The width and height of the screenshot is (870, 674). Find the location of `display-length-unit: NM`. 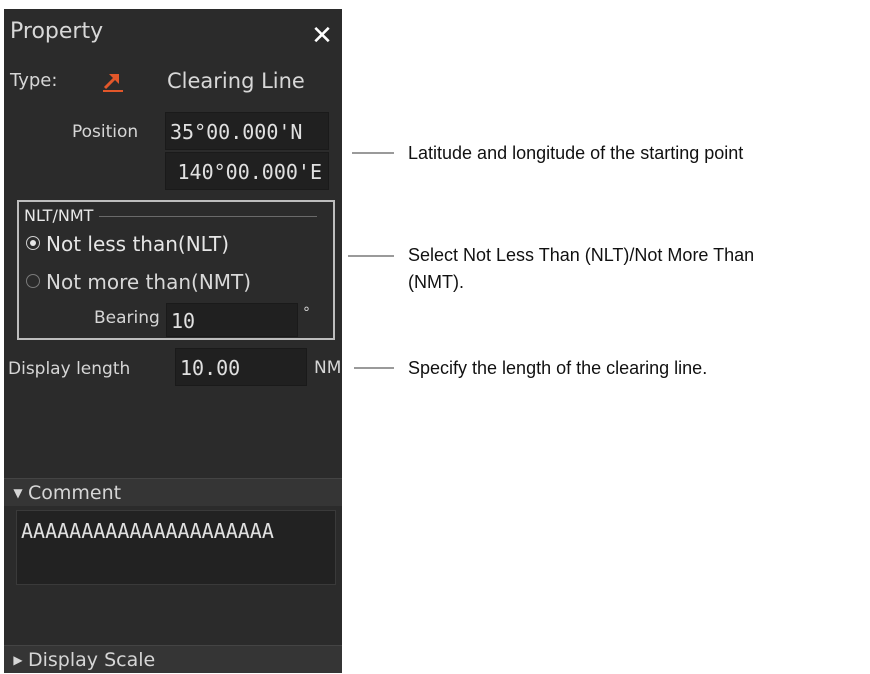

display-length-unit: NM is located at coordinates (328, 368).